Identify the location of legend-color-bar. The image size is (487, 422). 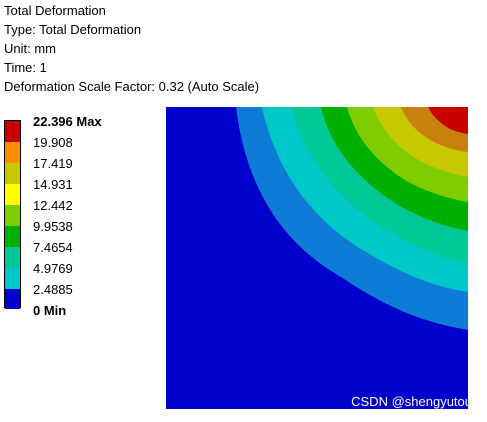
(12, 214).